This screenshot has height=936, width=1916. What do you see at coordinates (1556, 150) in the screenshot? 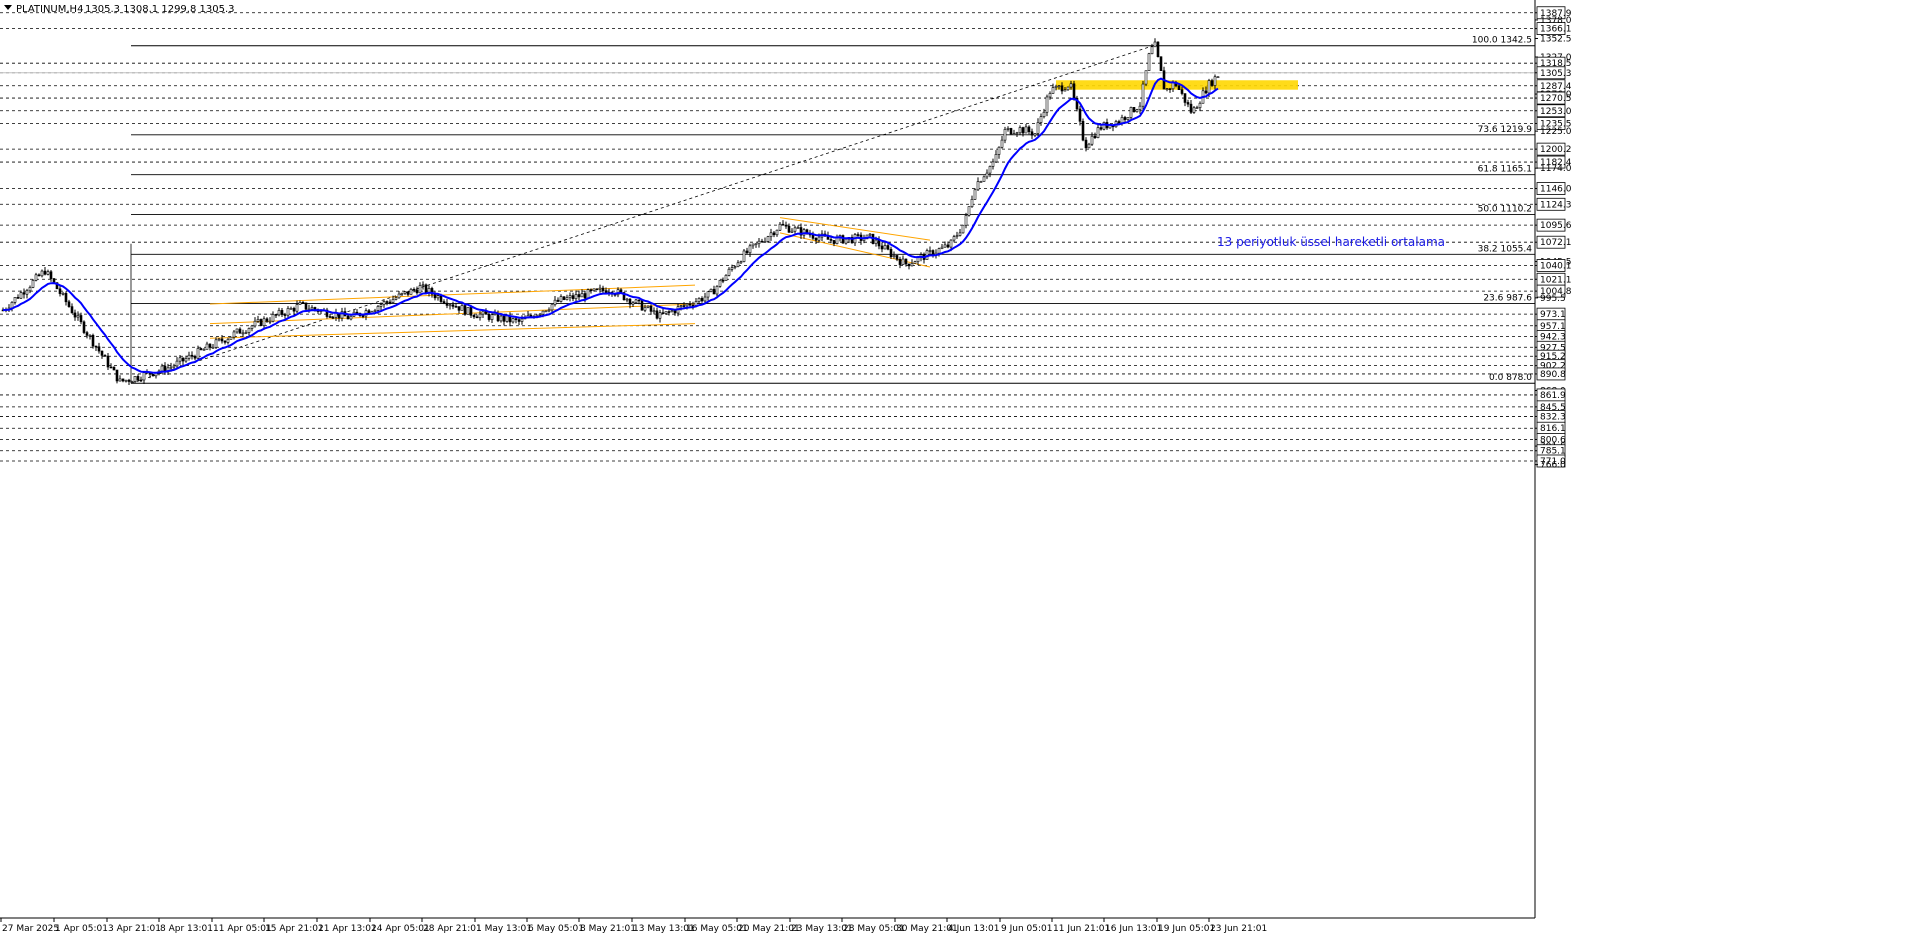
I see `price-label: 1200.2` at bounding box center [1556, 150].